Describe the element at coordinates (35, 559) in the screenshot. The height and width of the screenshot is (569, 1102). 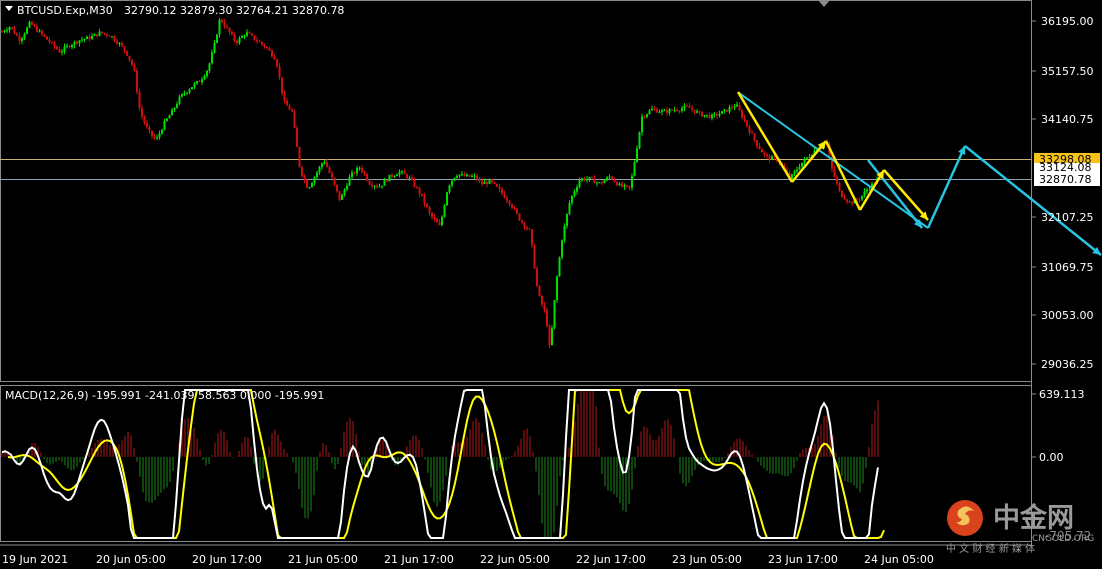
I see `time-tick: 19 Jun 2021` at that location.